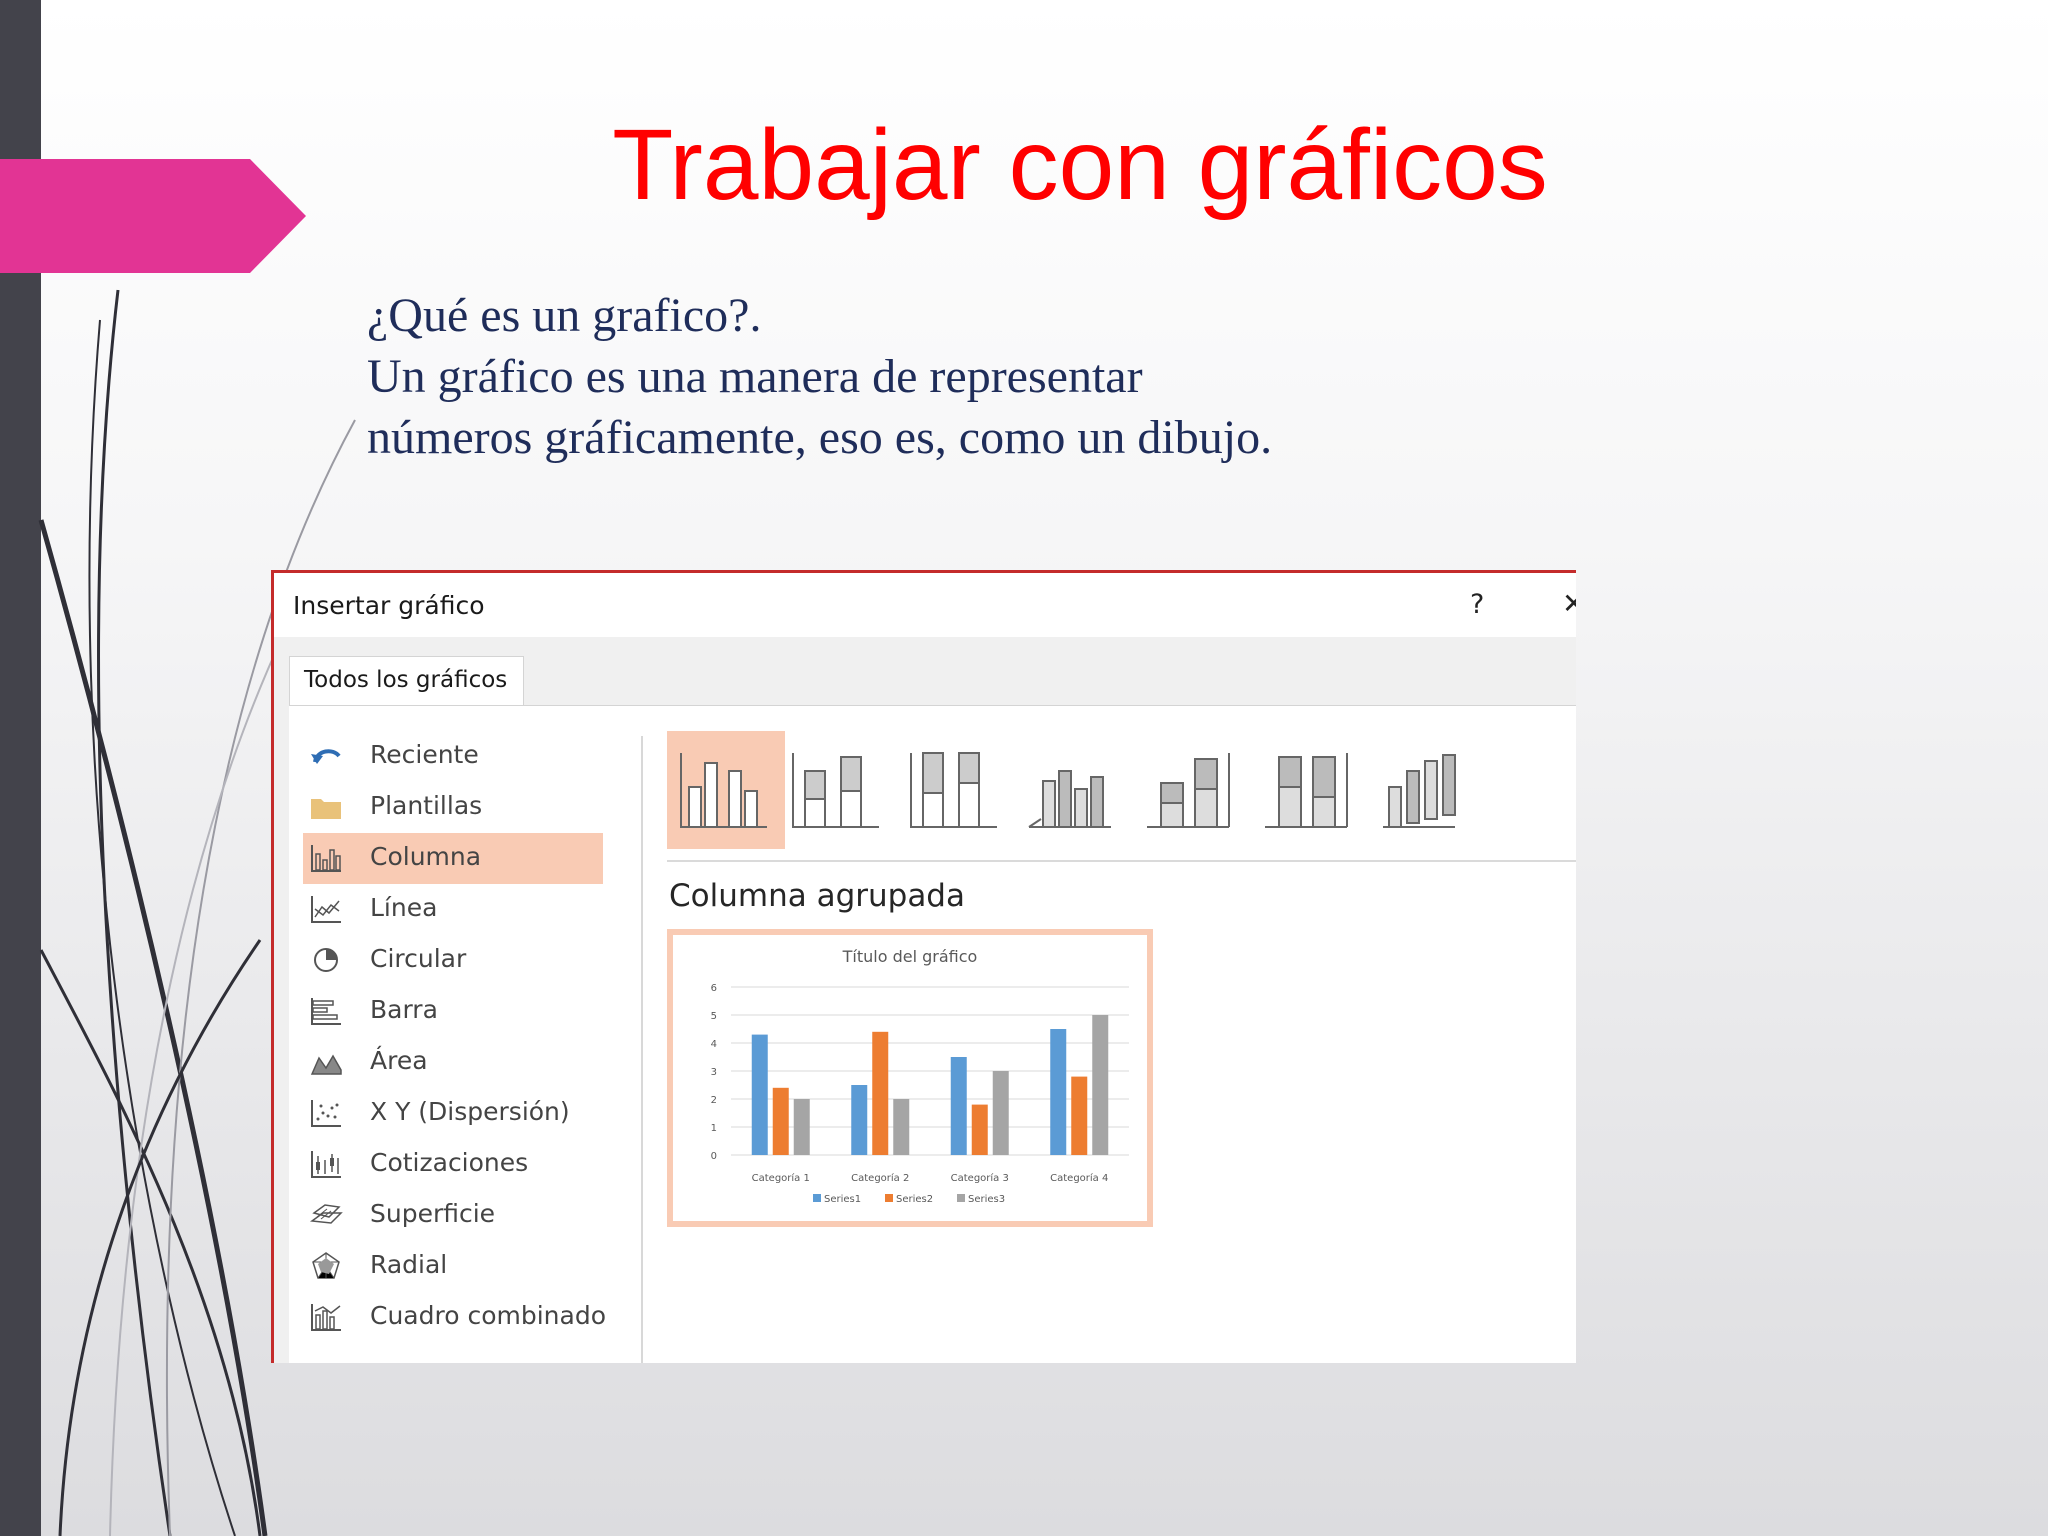 The image size is (2048, 1536). I want to click on y-tick-label: 0, so click(714, 1156).